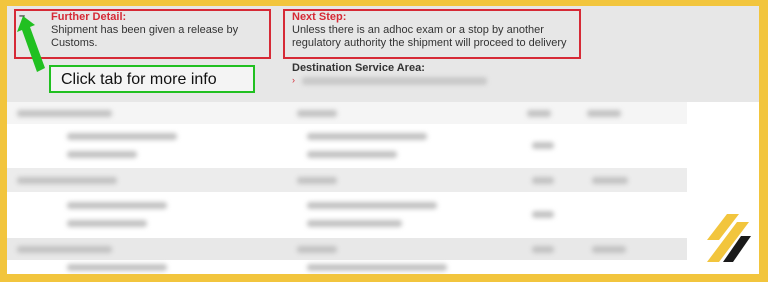  Describe the element at coordinates (145, 30) in the screenshot. I see `further-detail-text-line1: Shipment has been given a release by` at that location.